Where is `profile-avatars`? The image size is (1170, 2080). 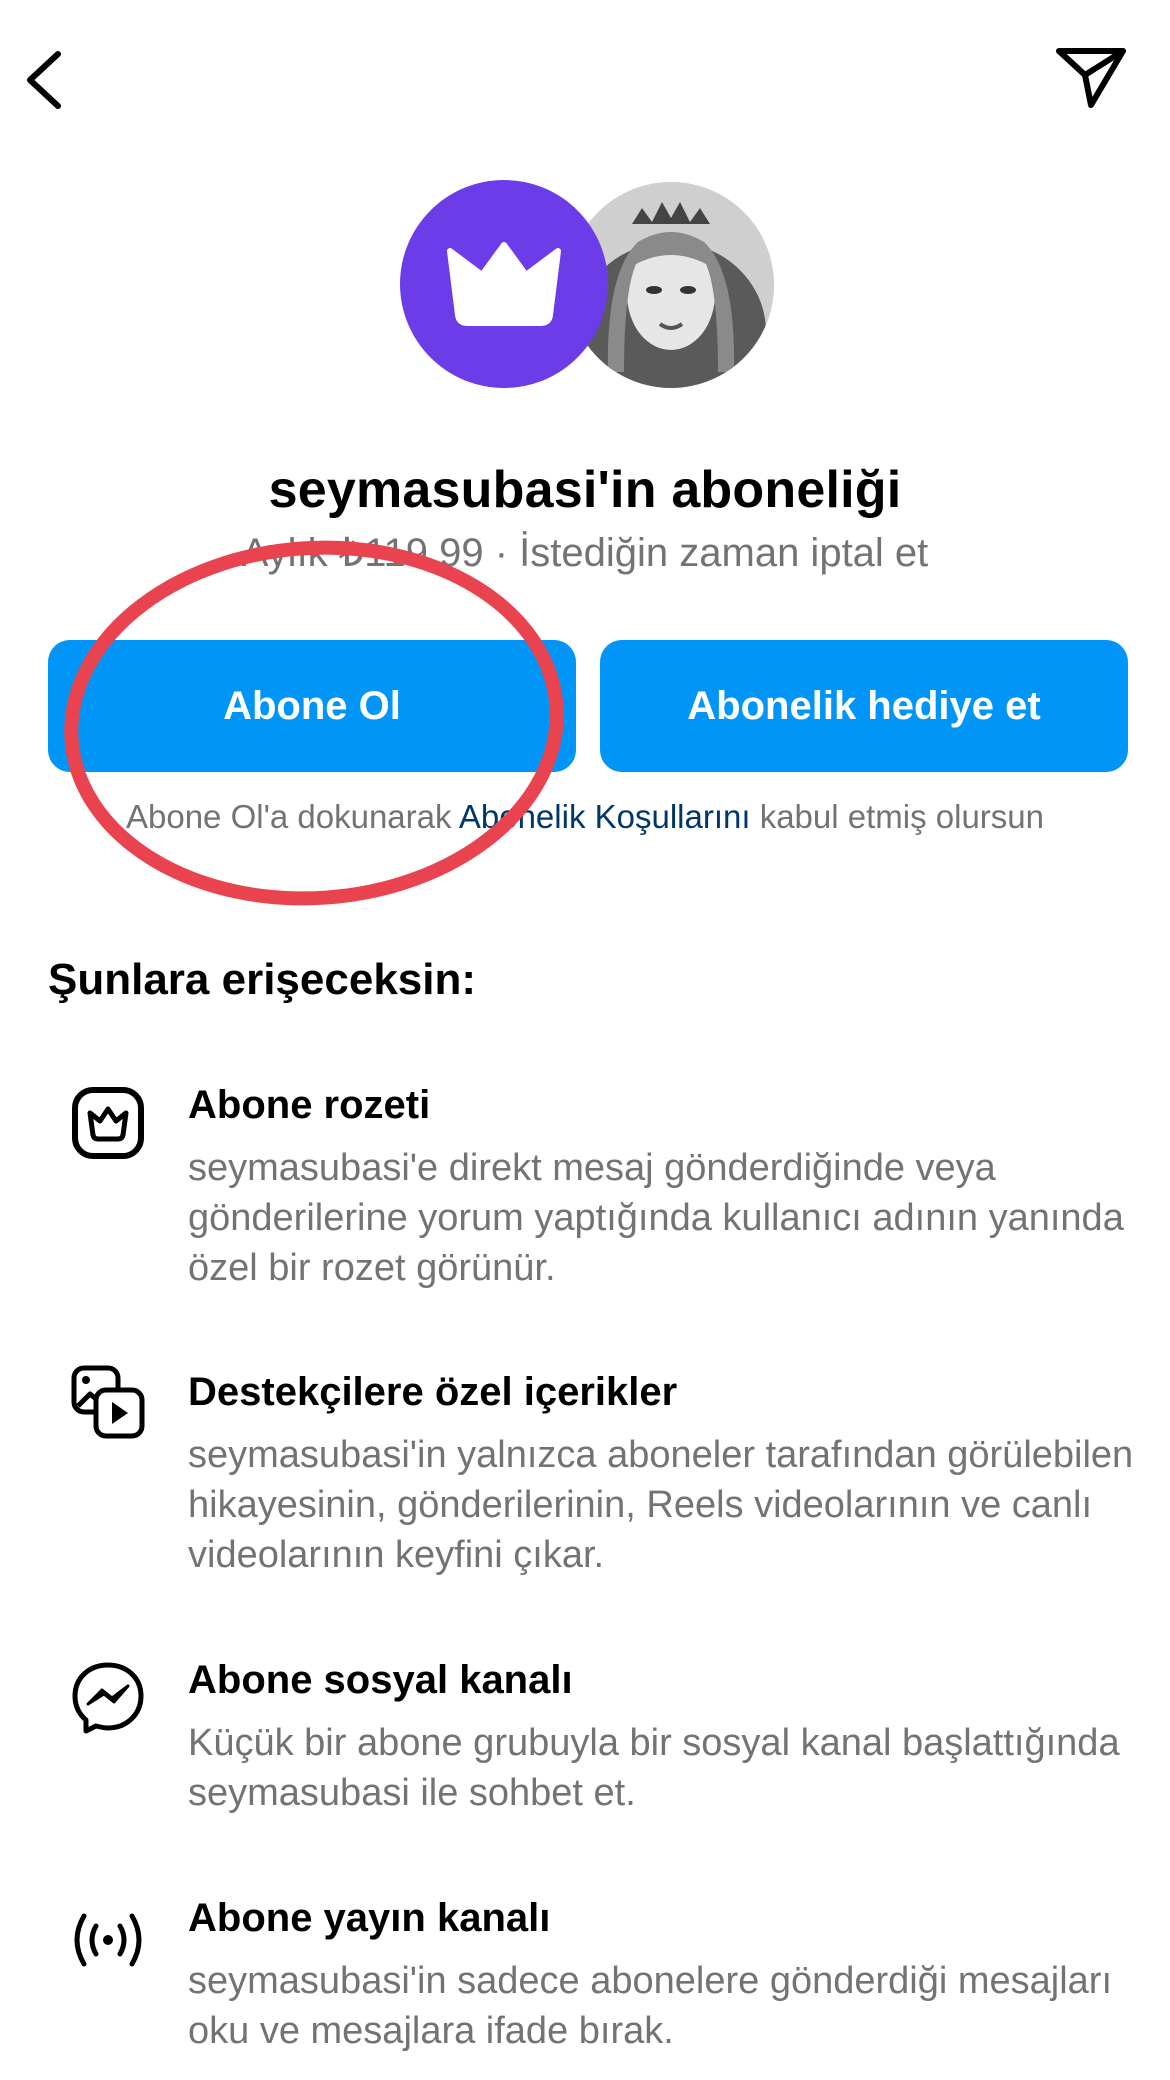
profile-avatars is located at coordinates (587, 285).